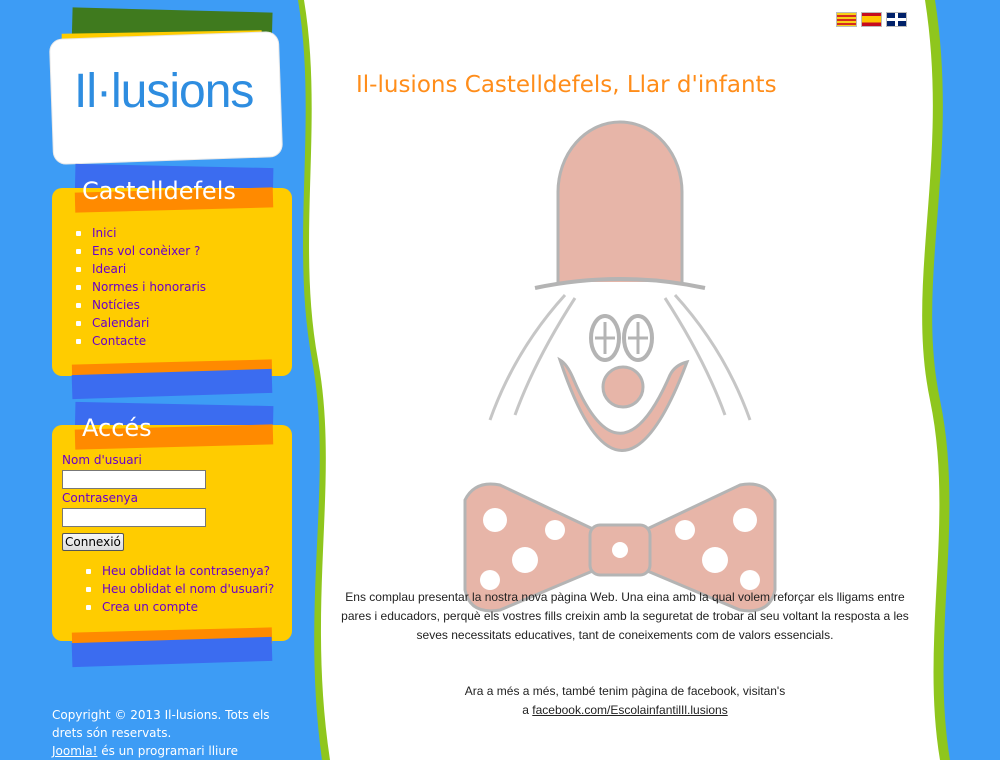 Image resolution: width=1000 pixels, height=760 pixels. I want to click on facebook-link-line: a facebook.com/EscolainfantilIl.lusions, so click(625, 710).